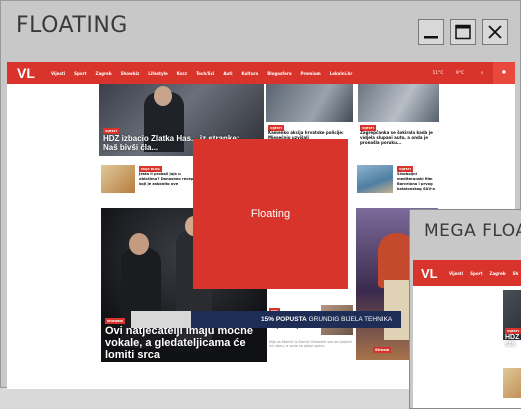 The width and height of the screenshot is (521, 409). What do you see at coordinates (516, 273) in the screenshot?
I see `nav-link: Sh` at bounding box center [516, 273].